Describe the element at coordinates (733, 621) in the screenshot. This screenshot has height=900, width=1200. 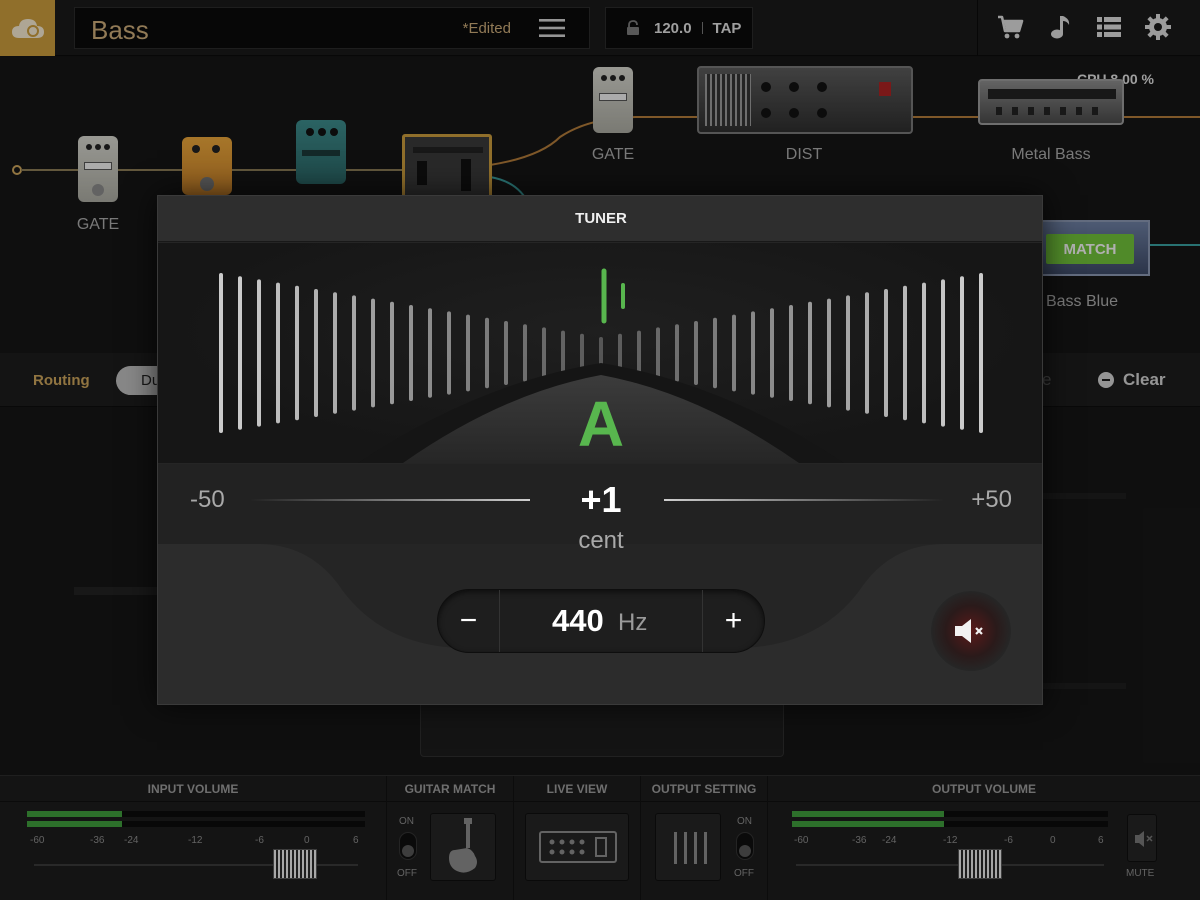
I see `freq-increase-button: +` at that location.